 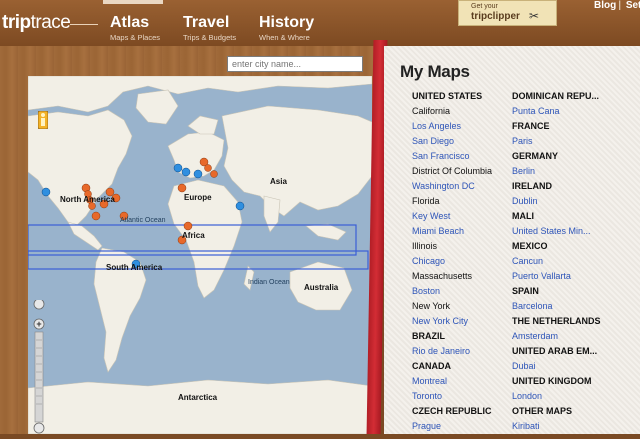 I want to click on country-heading: THE NETHERLANDS, so click(x=556, y=321).